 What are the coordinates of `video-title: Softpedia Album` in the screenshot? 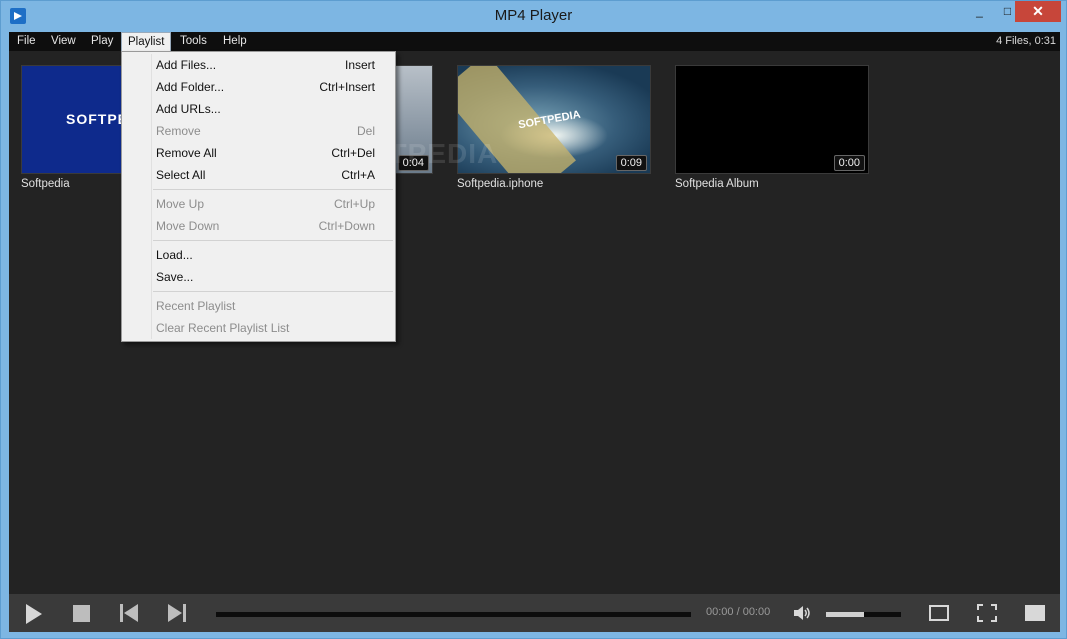 It's located at (717, 184).